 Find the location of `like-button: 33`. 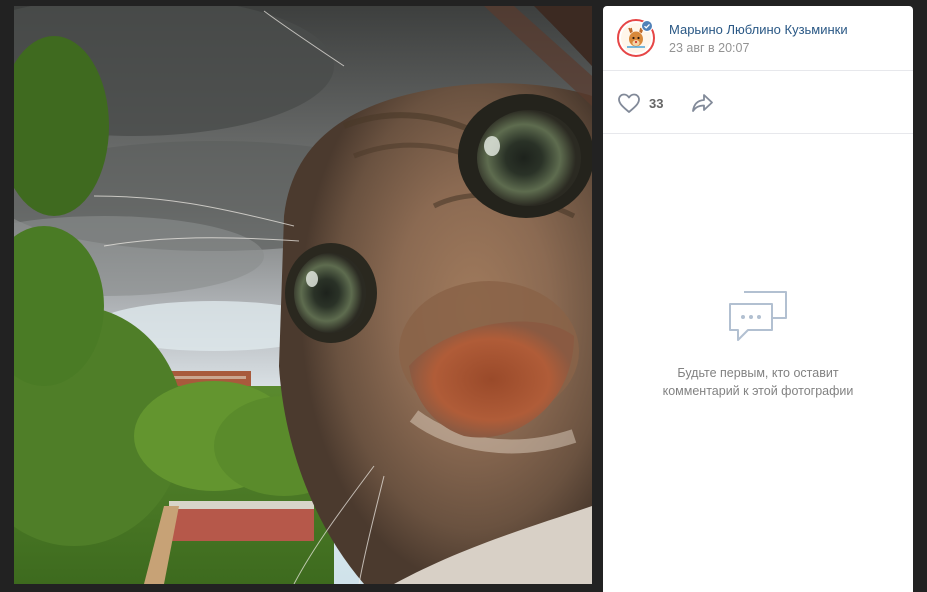

like-button: 33 is located at coordinates (640, 103).